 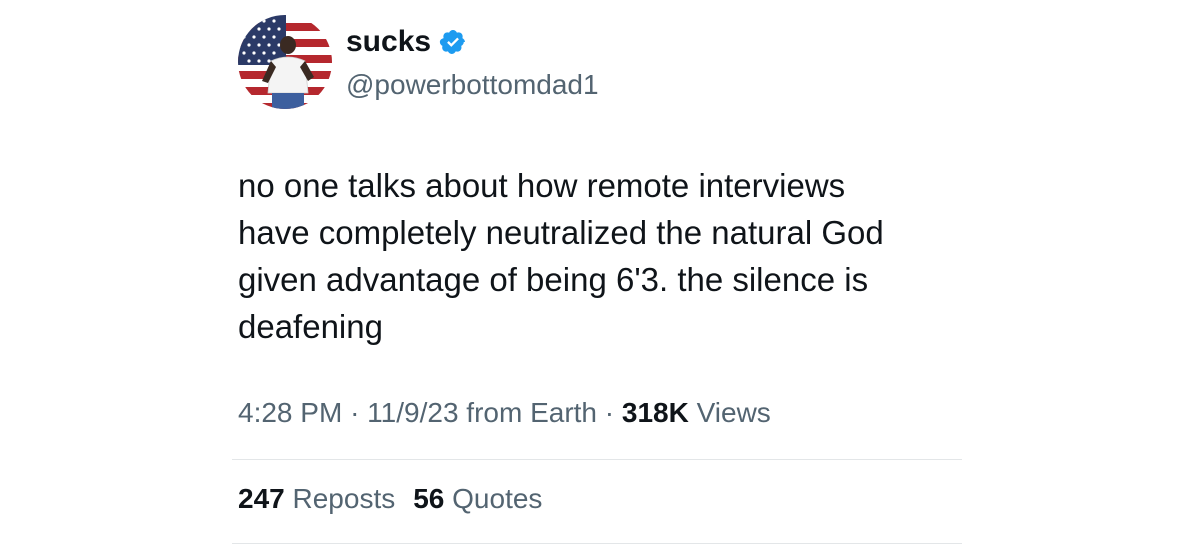 I want to click on quotes-stat: 56 Quotes, so click(x=477, y=499).